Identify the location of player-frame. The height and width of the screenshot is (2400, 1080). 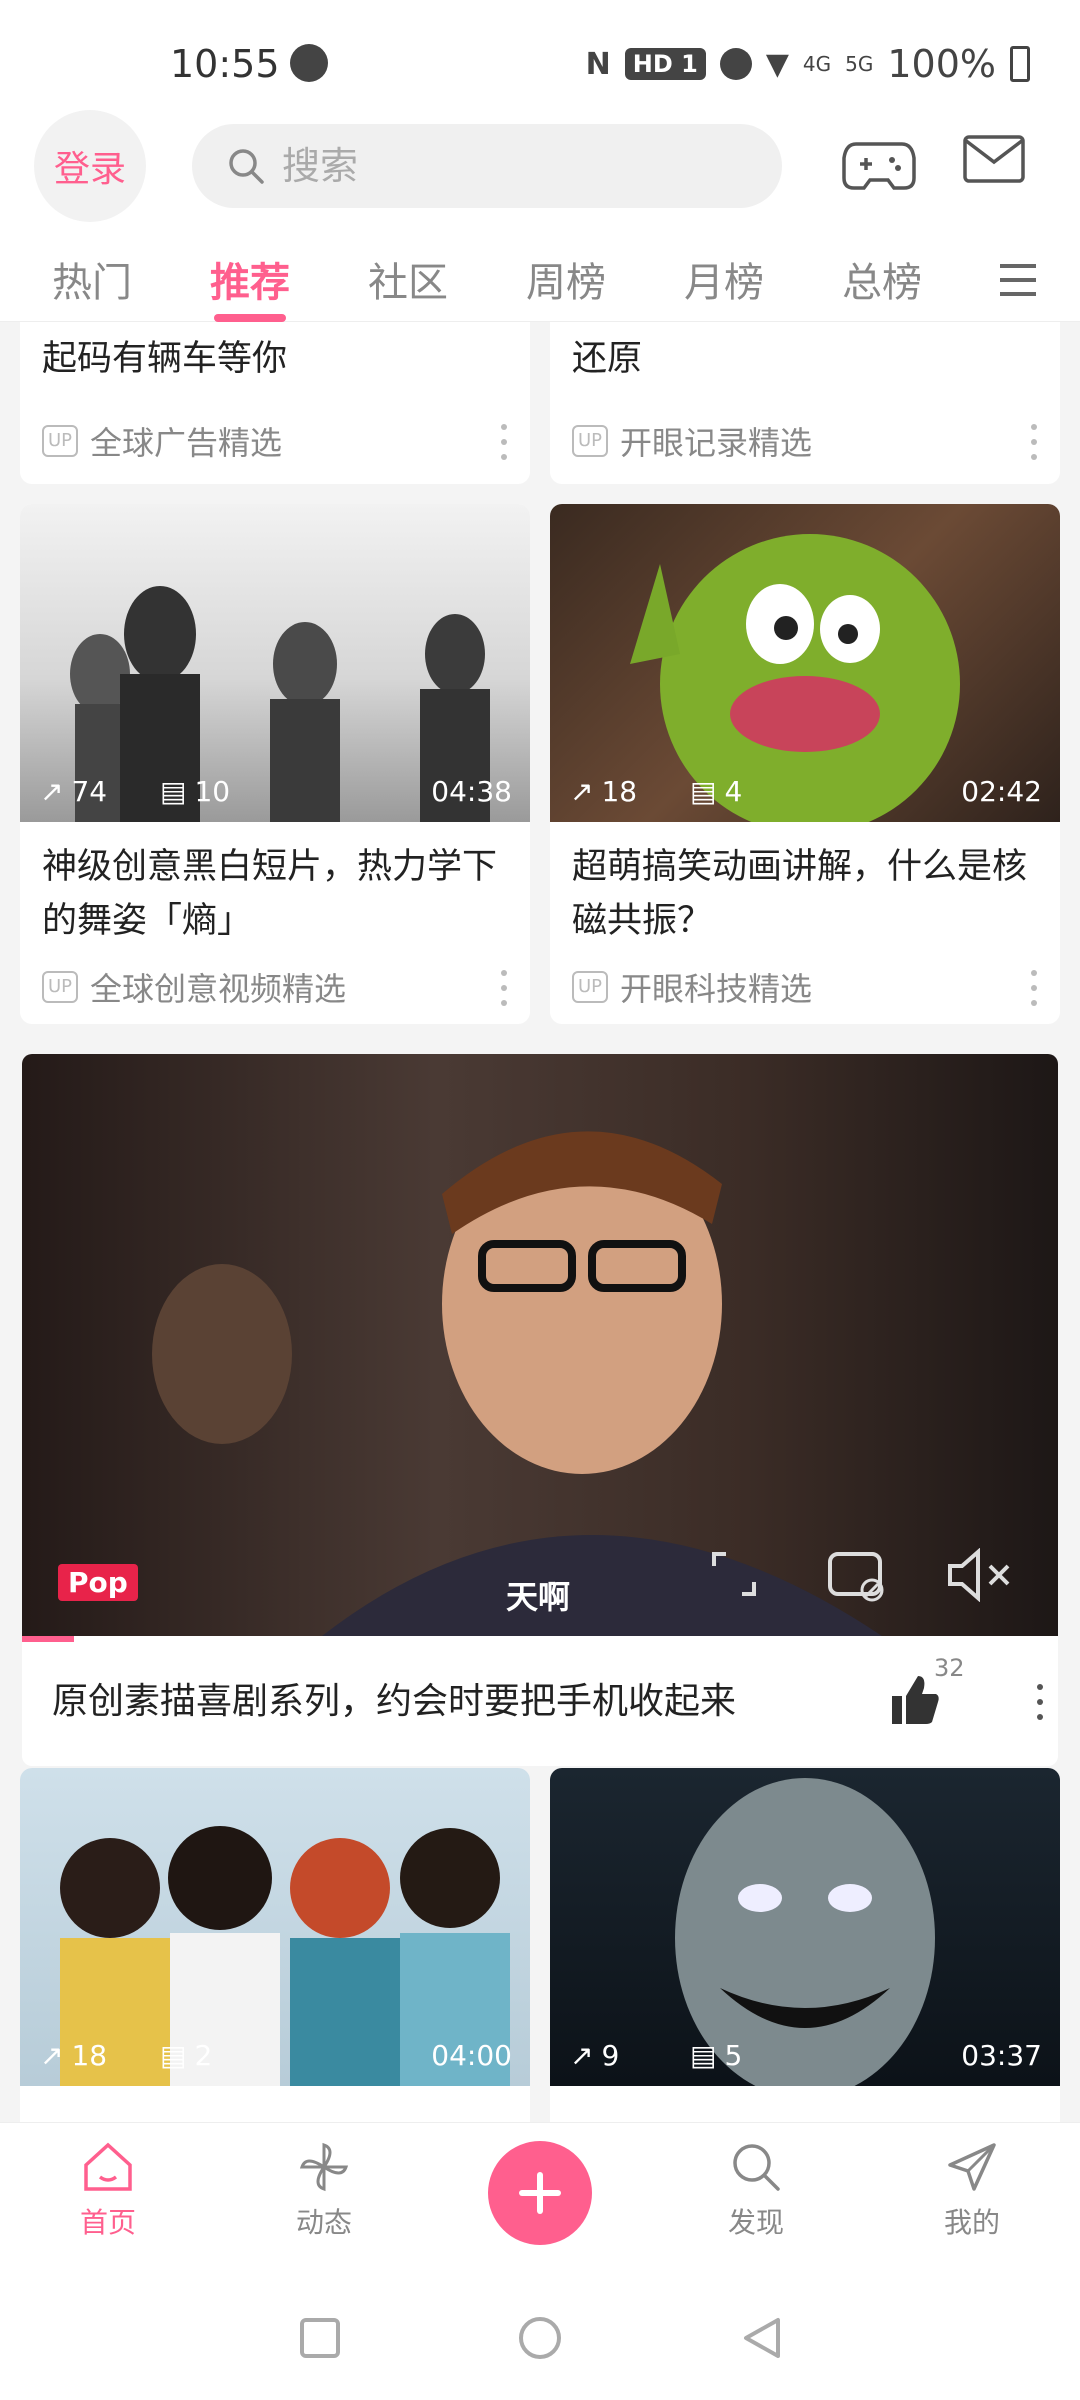
(517, 1383).